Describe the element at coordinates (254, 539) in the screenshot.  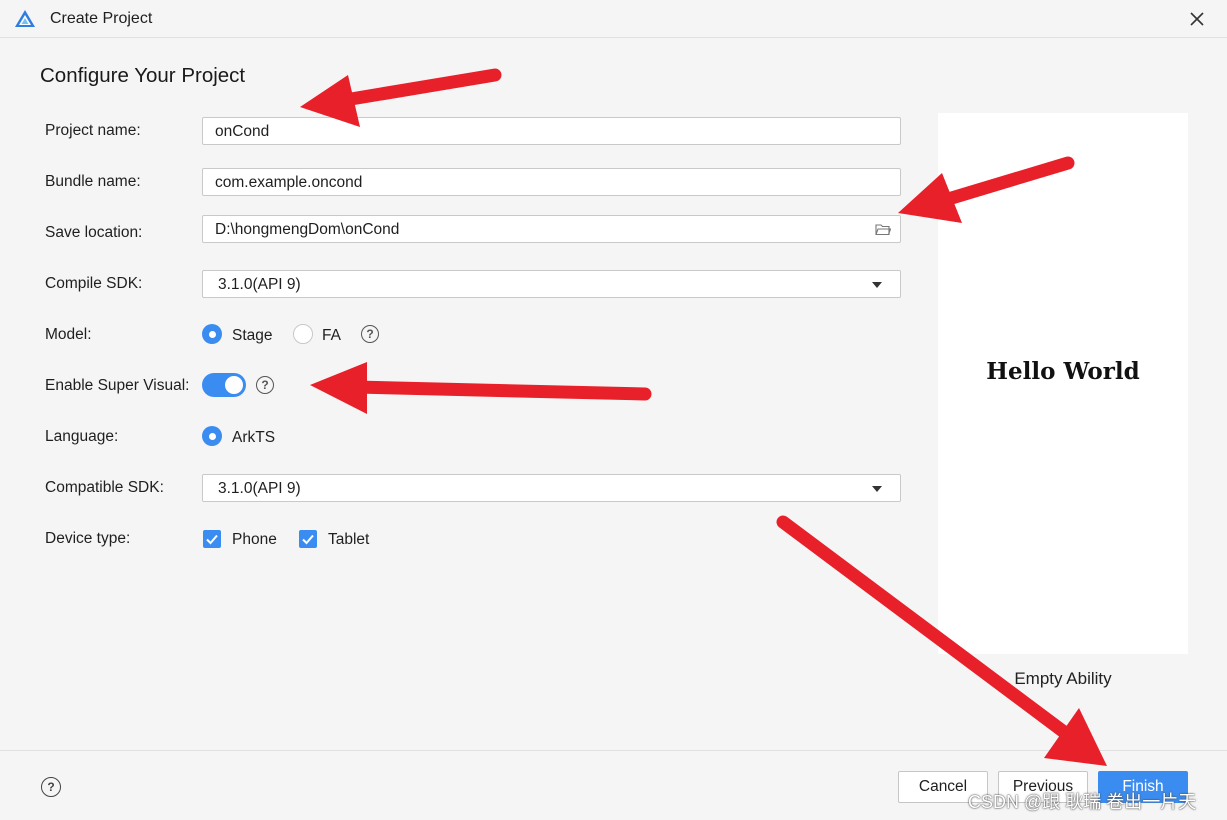
I see `device-phone-label: Phone` at that location.